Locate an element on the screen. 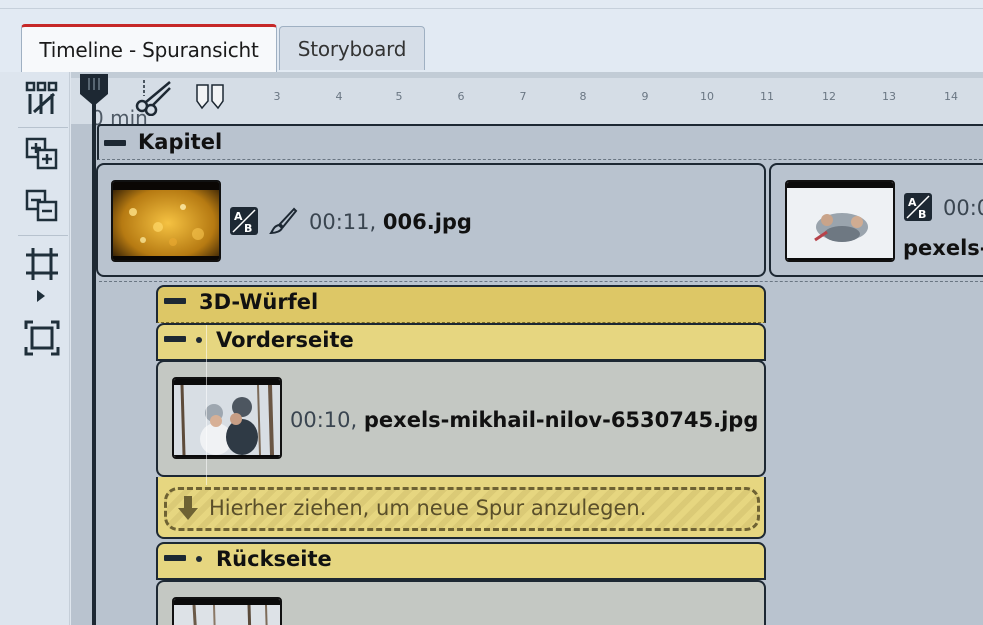 The image size is (983, 625). back-face-label: Rückseite is located at coordinates (274, 559).